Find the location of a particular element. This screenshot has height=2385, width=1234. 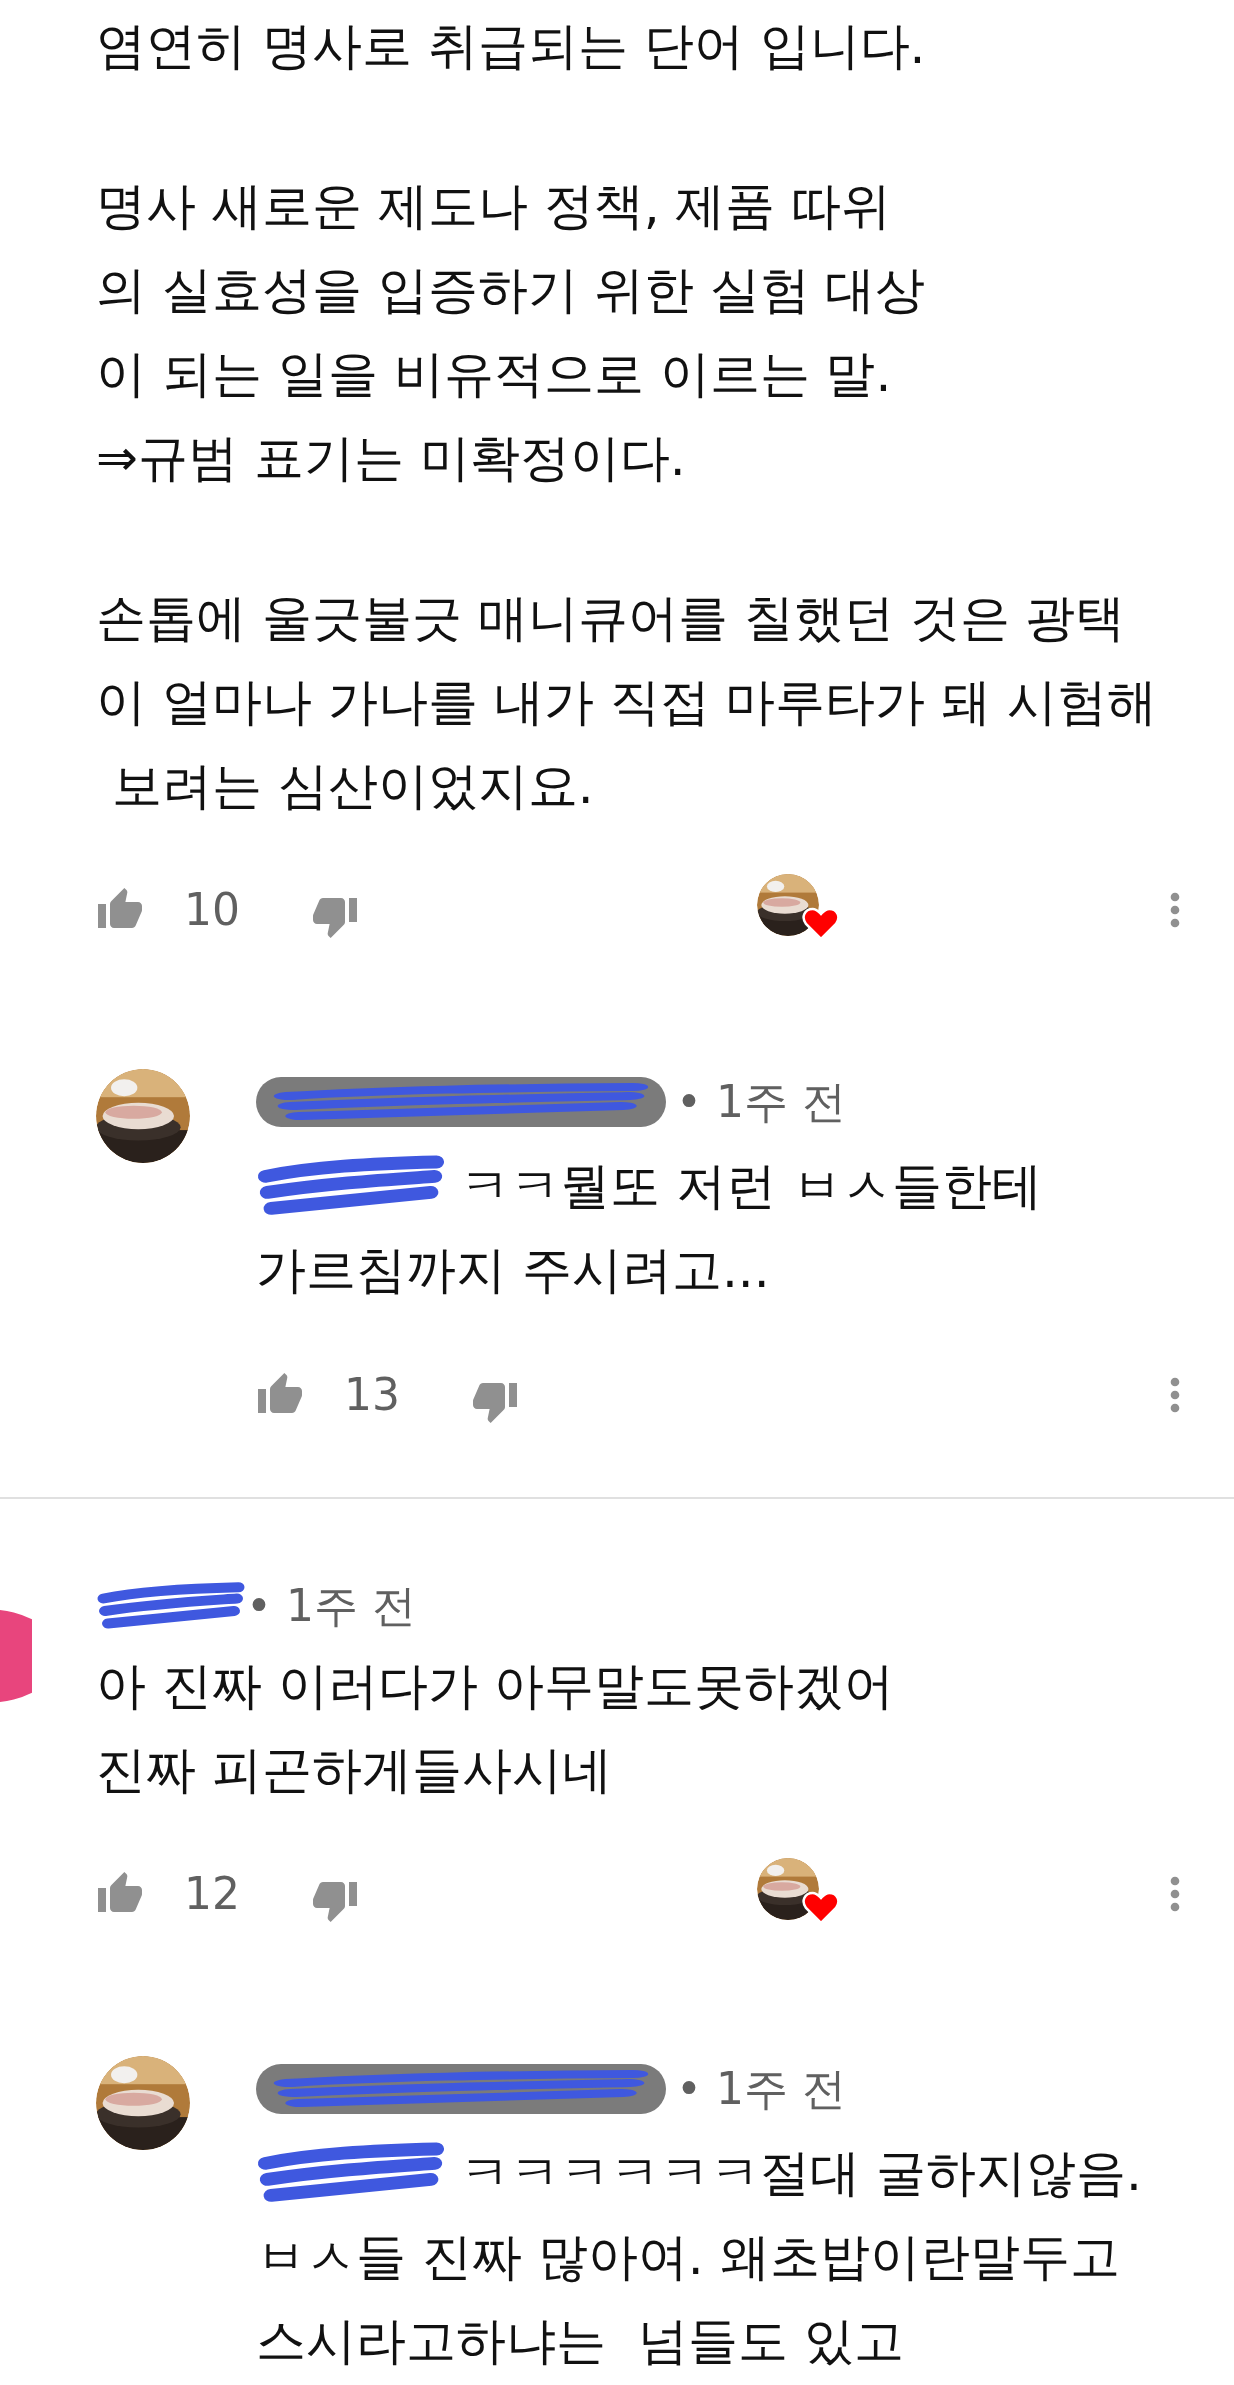

comment-text: ㅂㅅ들 진짜 많아여. 왜초밥이란말두고 스시라고하냐는 넘들도 있고 is located at coordinates (688, 2299).